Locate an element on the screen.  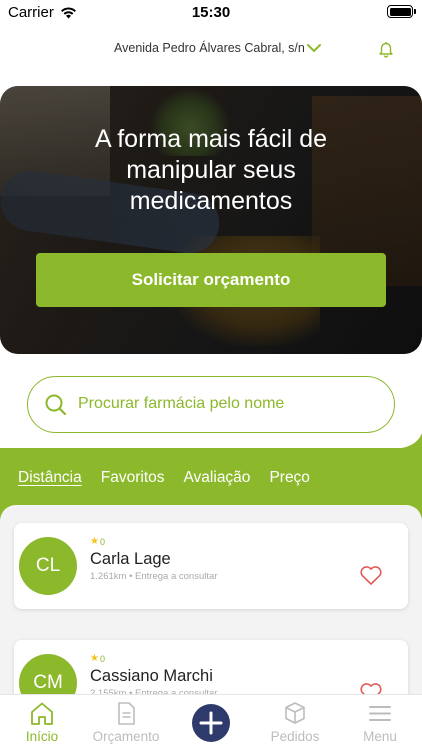
document-icon is located at coordinates (126, 713).